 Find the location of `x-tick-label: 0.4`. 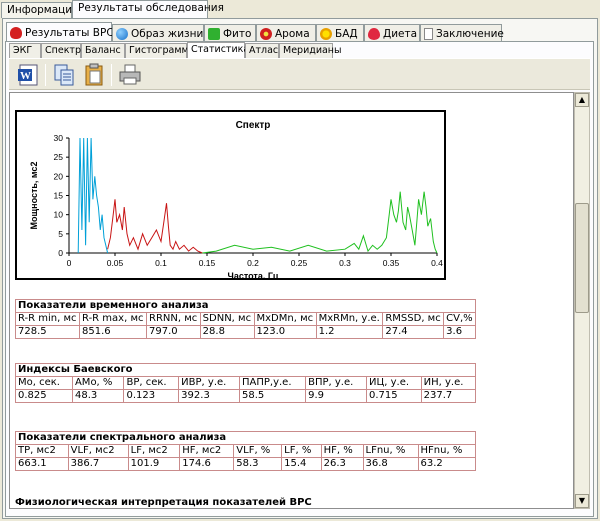

x-tick-label: 0.4 is located at coordinates (437, 263).